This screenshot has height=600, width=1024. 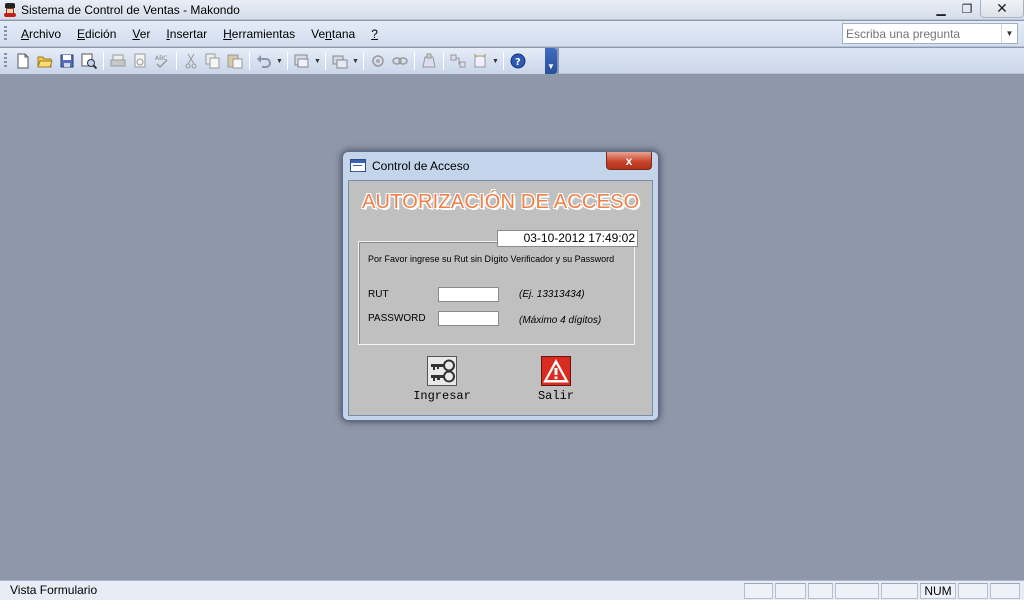 I want to click on rut-input, so click(x=468, y=296).